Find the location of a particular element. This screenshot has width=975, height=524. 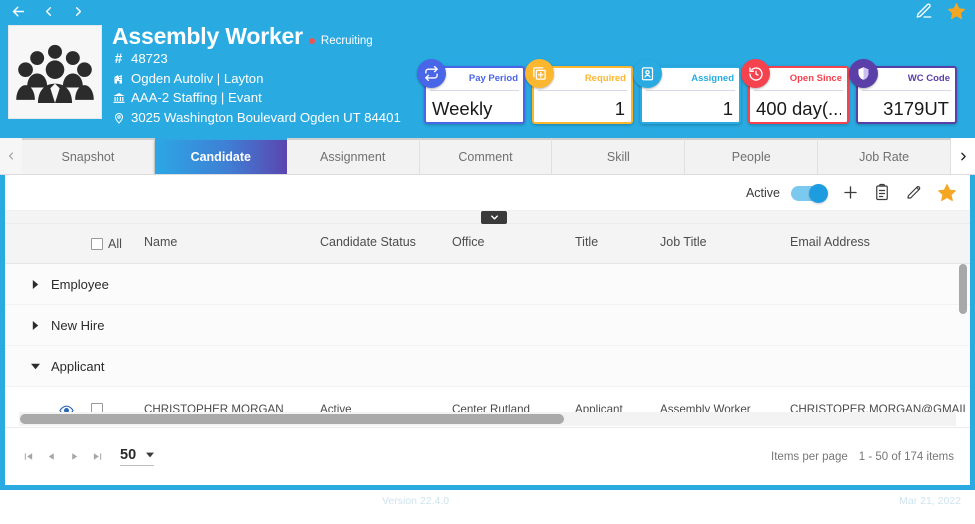

vertical-scrollbar-thumb is located at coordinates (963, 289).